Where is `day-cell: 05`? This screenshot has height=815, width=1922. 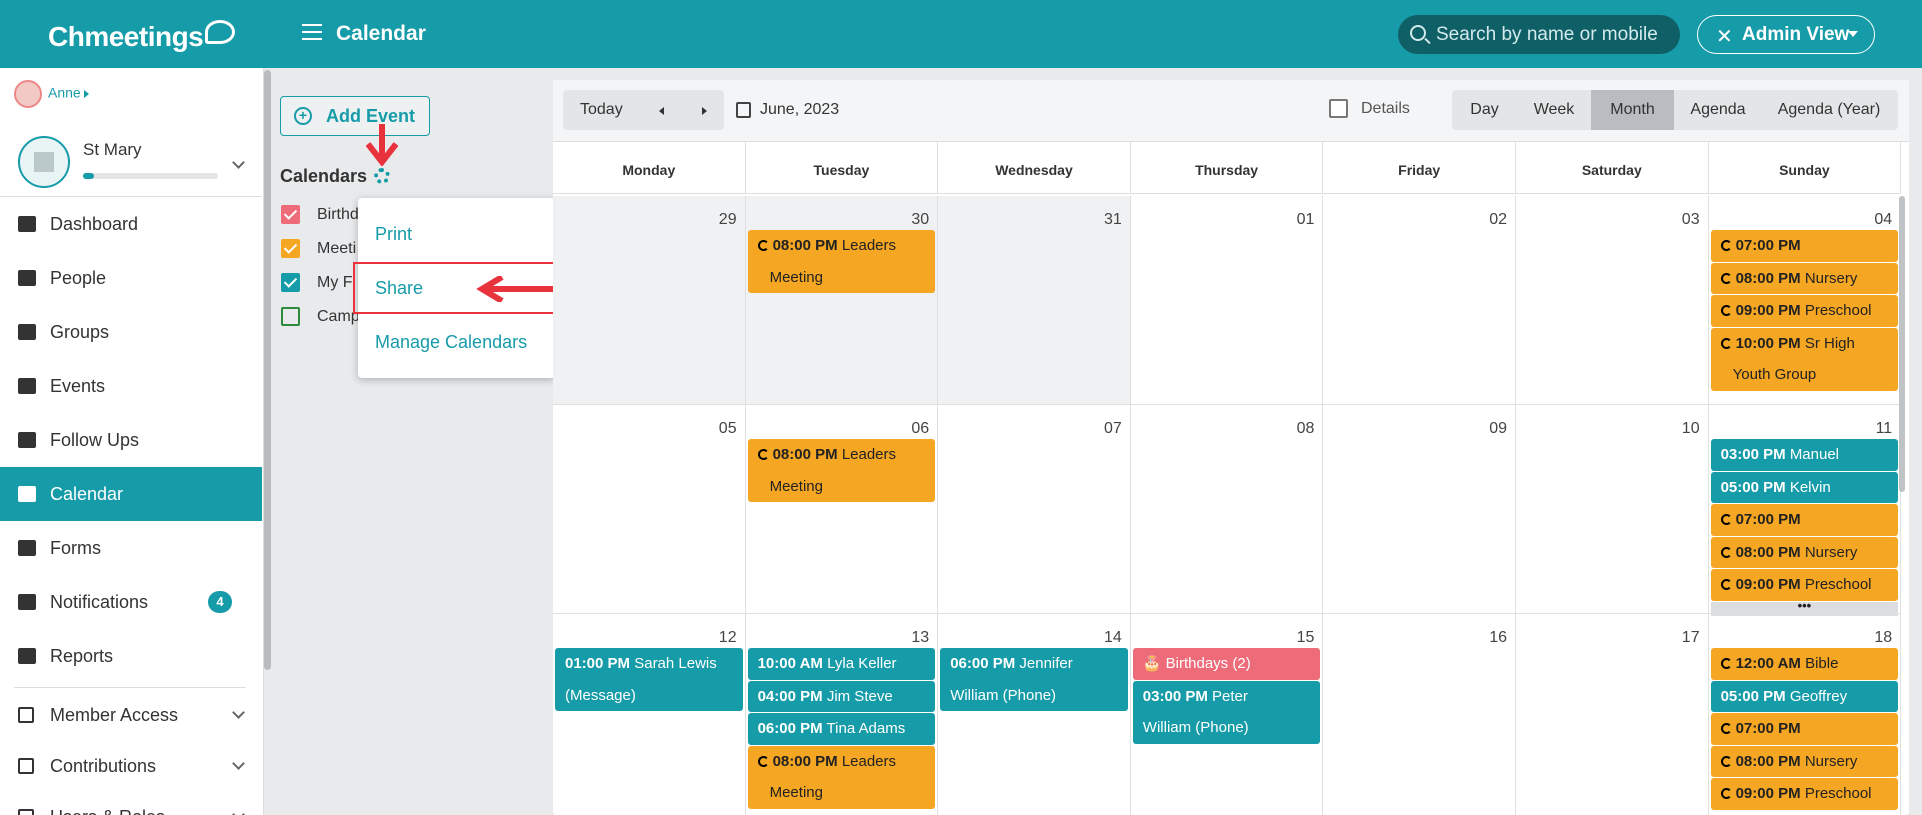
day-cell: 05 is located at coordinates (649, 509).